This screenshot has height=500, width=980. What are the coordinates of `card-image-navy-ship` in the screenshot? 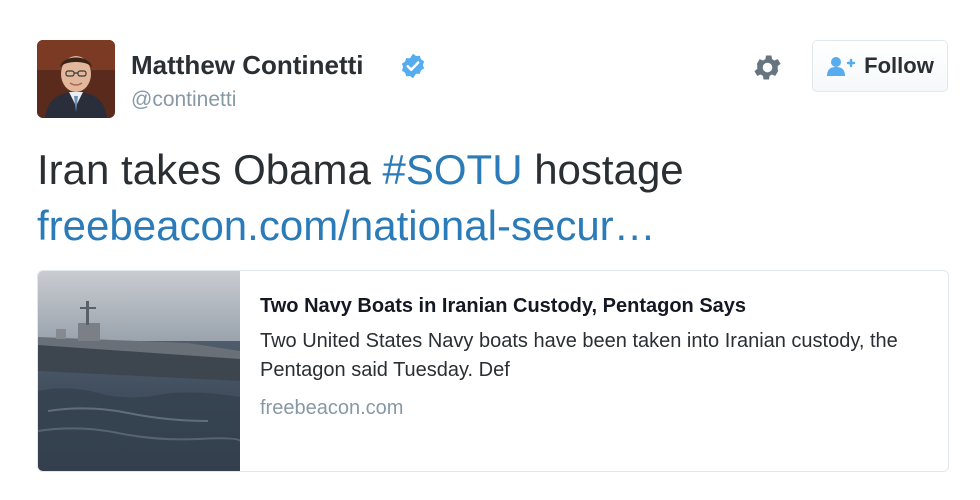 It's located at (139, 371).